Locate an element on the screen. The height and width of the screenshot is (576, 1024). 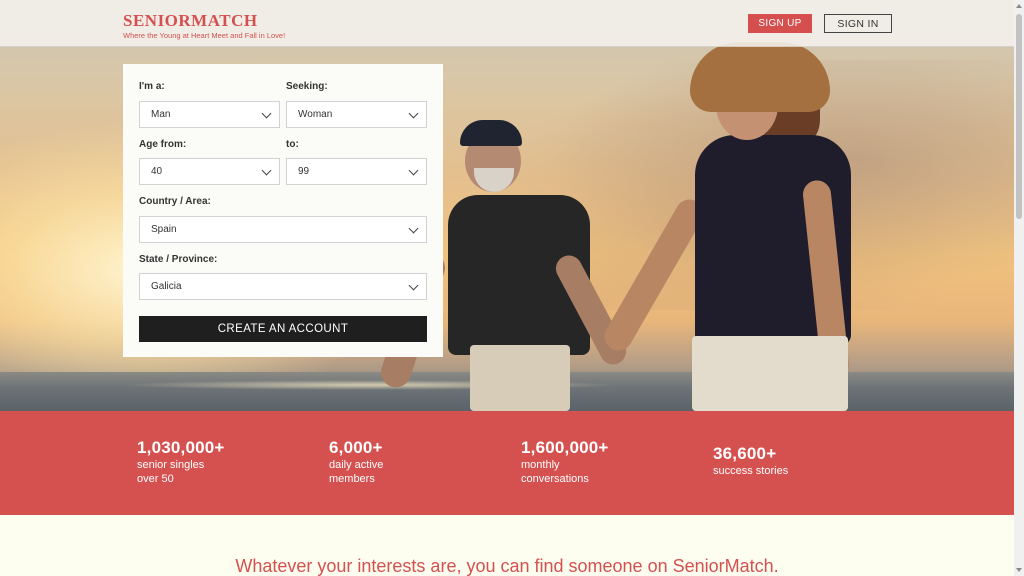
i-am-value: Man is located at coordinates (161, 114).